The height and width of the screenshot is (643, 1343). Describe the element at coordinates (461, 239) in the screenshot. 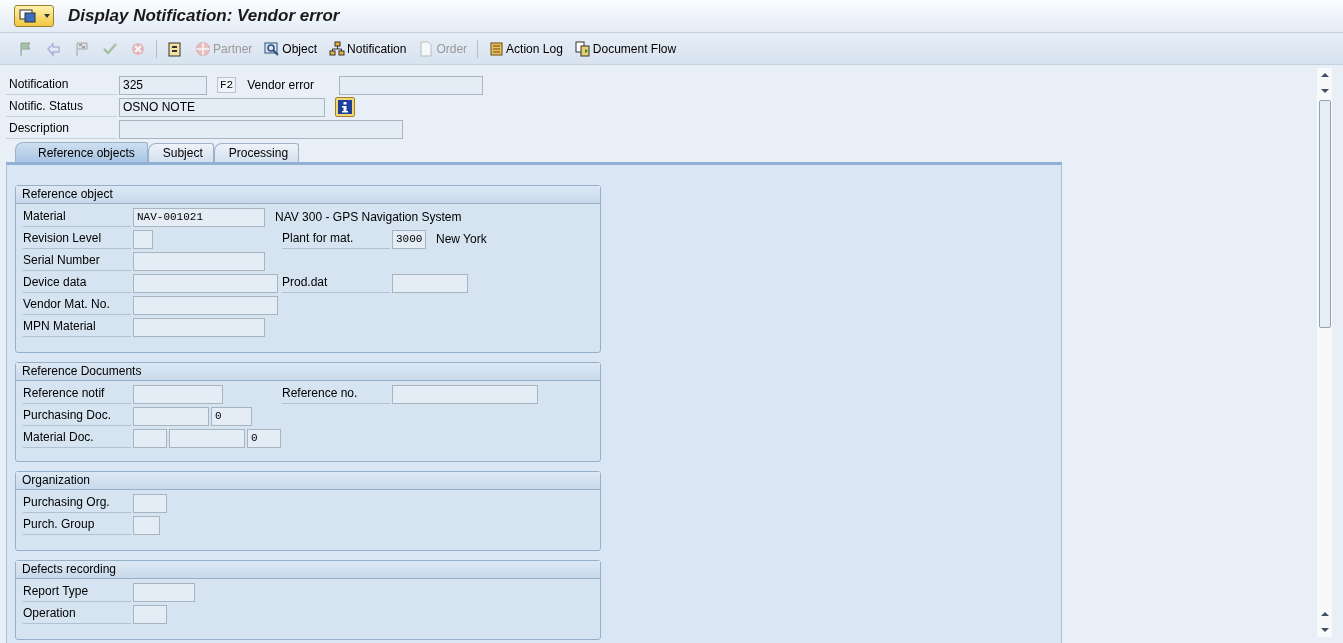

I see `description-text: New York` at that location.